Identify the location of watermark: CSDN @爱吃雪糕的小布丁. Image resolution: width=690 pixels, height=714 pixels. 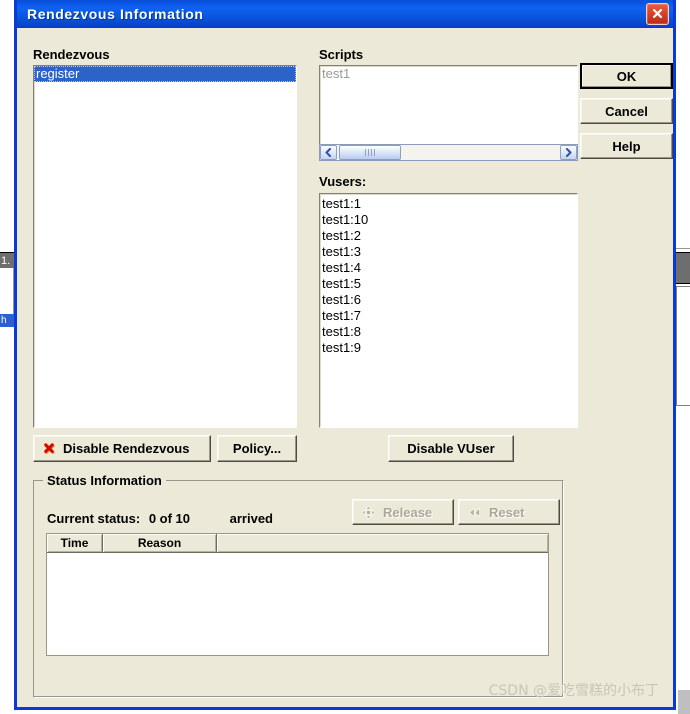
(573, 691).